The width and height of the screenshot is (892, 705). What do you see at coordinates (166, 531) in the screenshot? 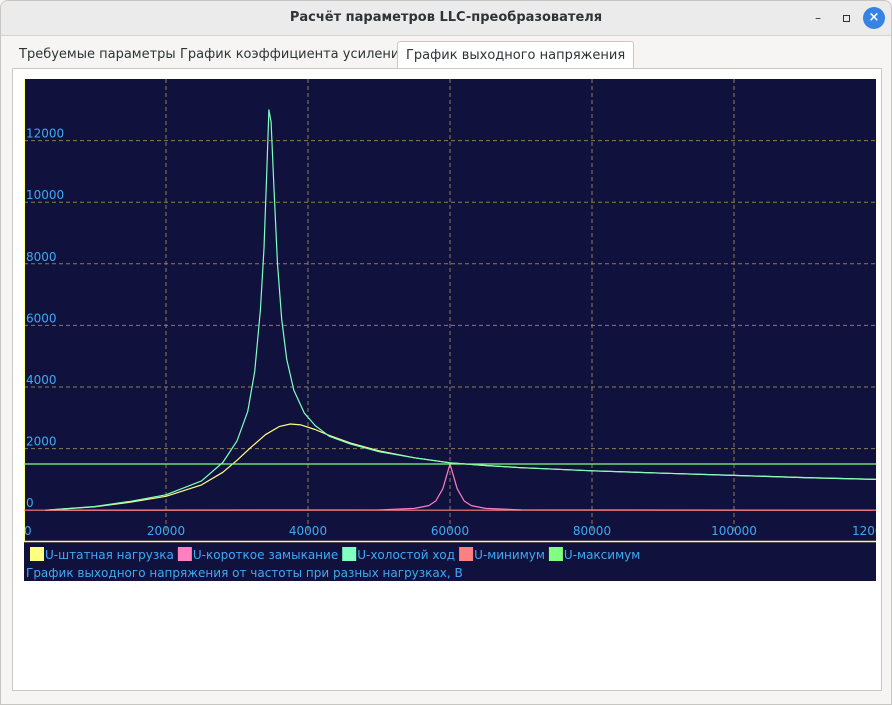
I see `x-tick-label: 20000` at bounding box center [166, 531].